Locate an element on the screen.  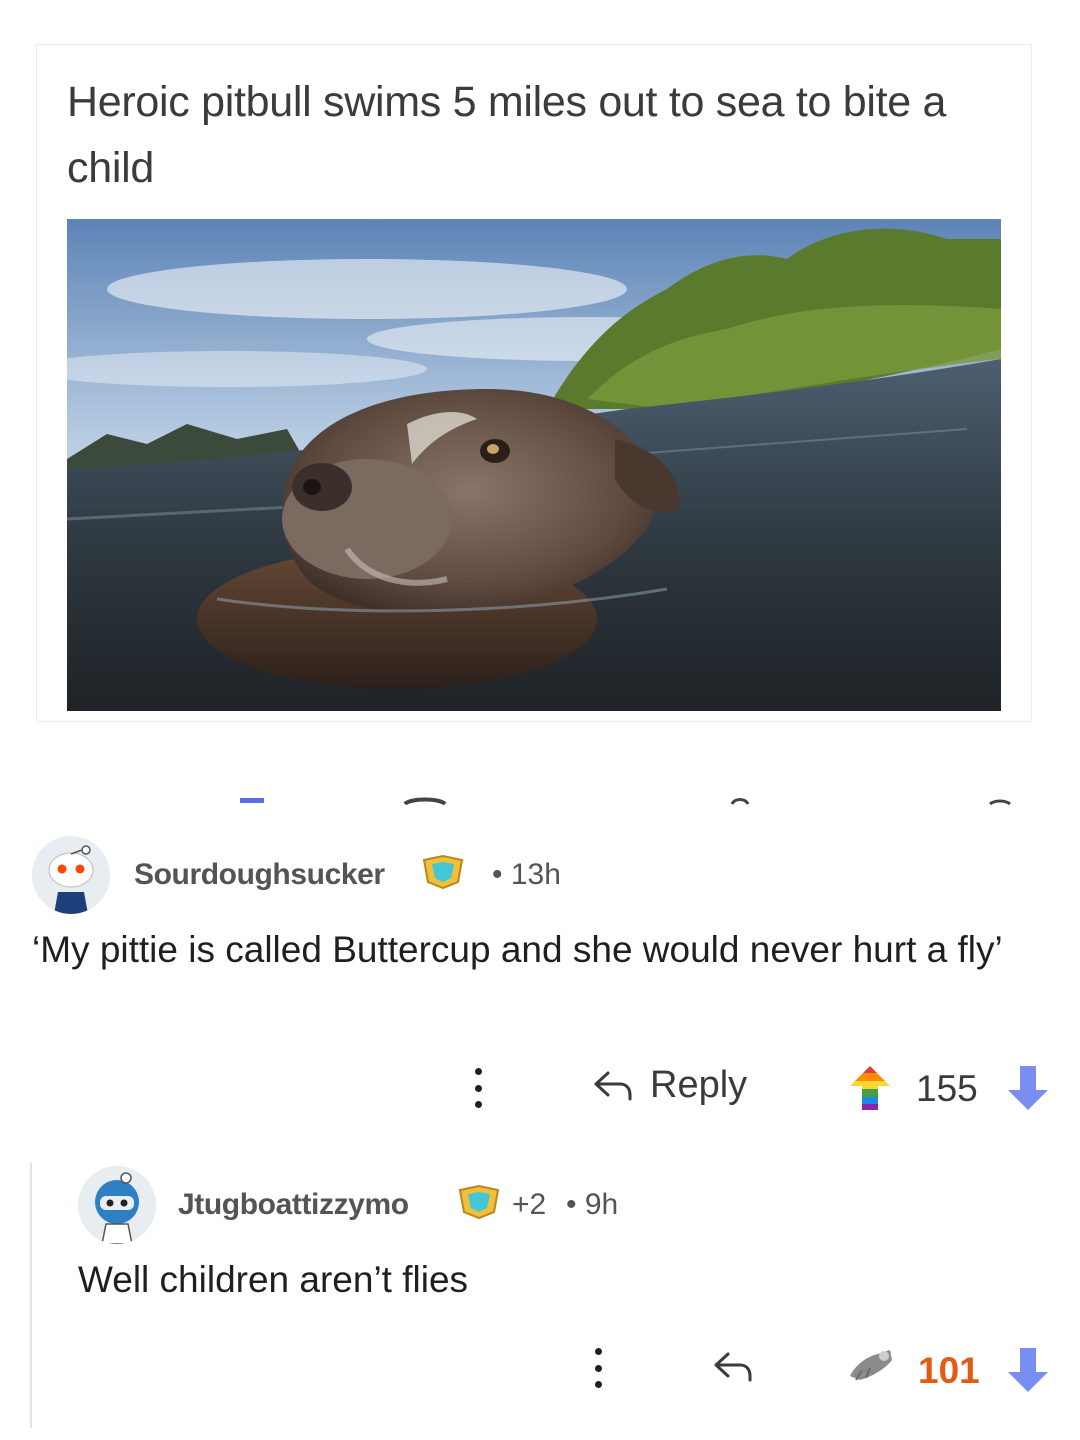
thread-line is located at coordinates (31, 1295).